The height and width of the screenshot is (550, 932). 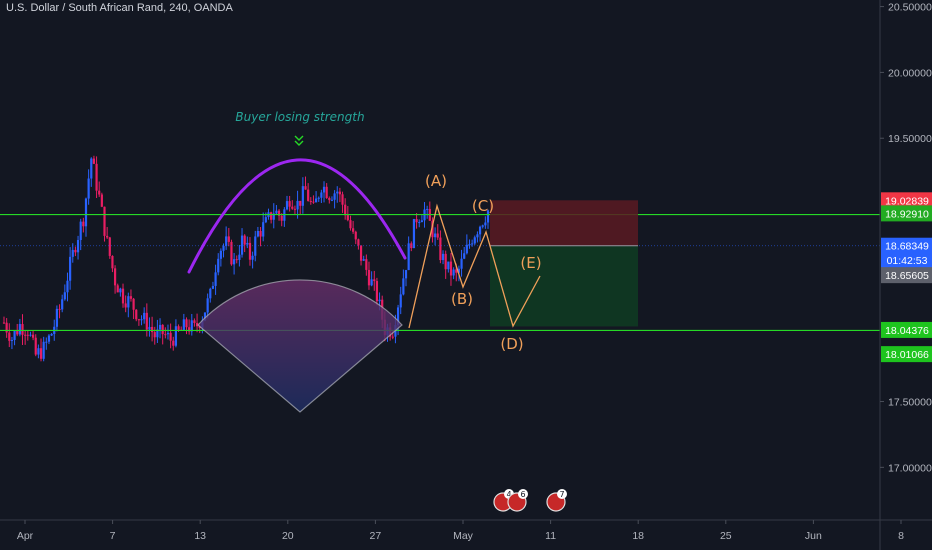 What do you see at coordinates (299, 140) in the screenshot?
I see `chevron-down-icon` at bounding box center [299, 140].